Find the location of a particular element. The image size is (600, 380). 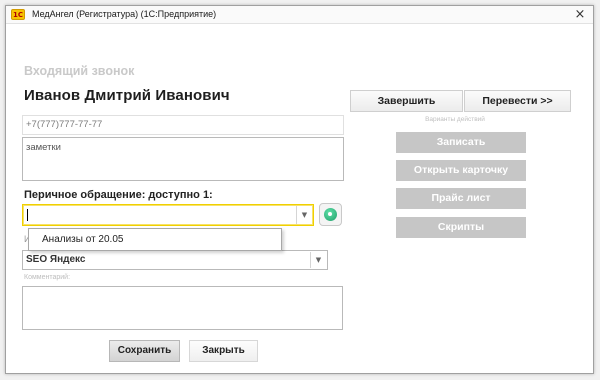

scripts-button: Скрипты is located at coordinates (461, 227).